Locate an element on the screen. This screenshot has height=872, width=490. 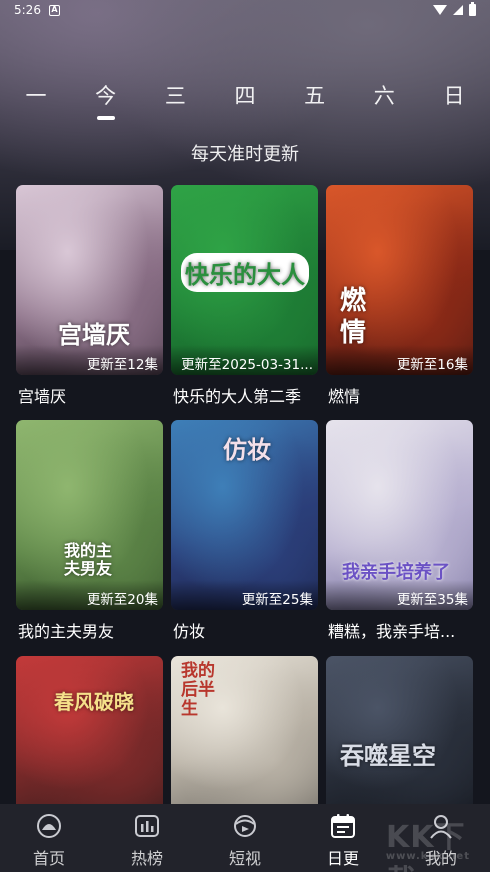
status-time: 5:26 is located at coordinates (27, 10).